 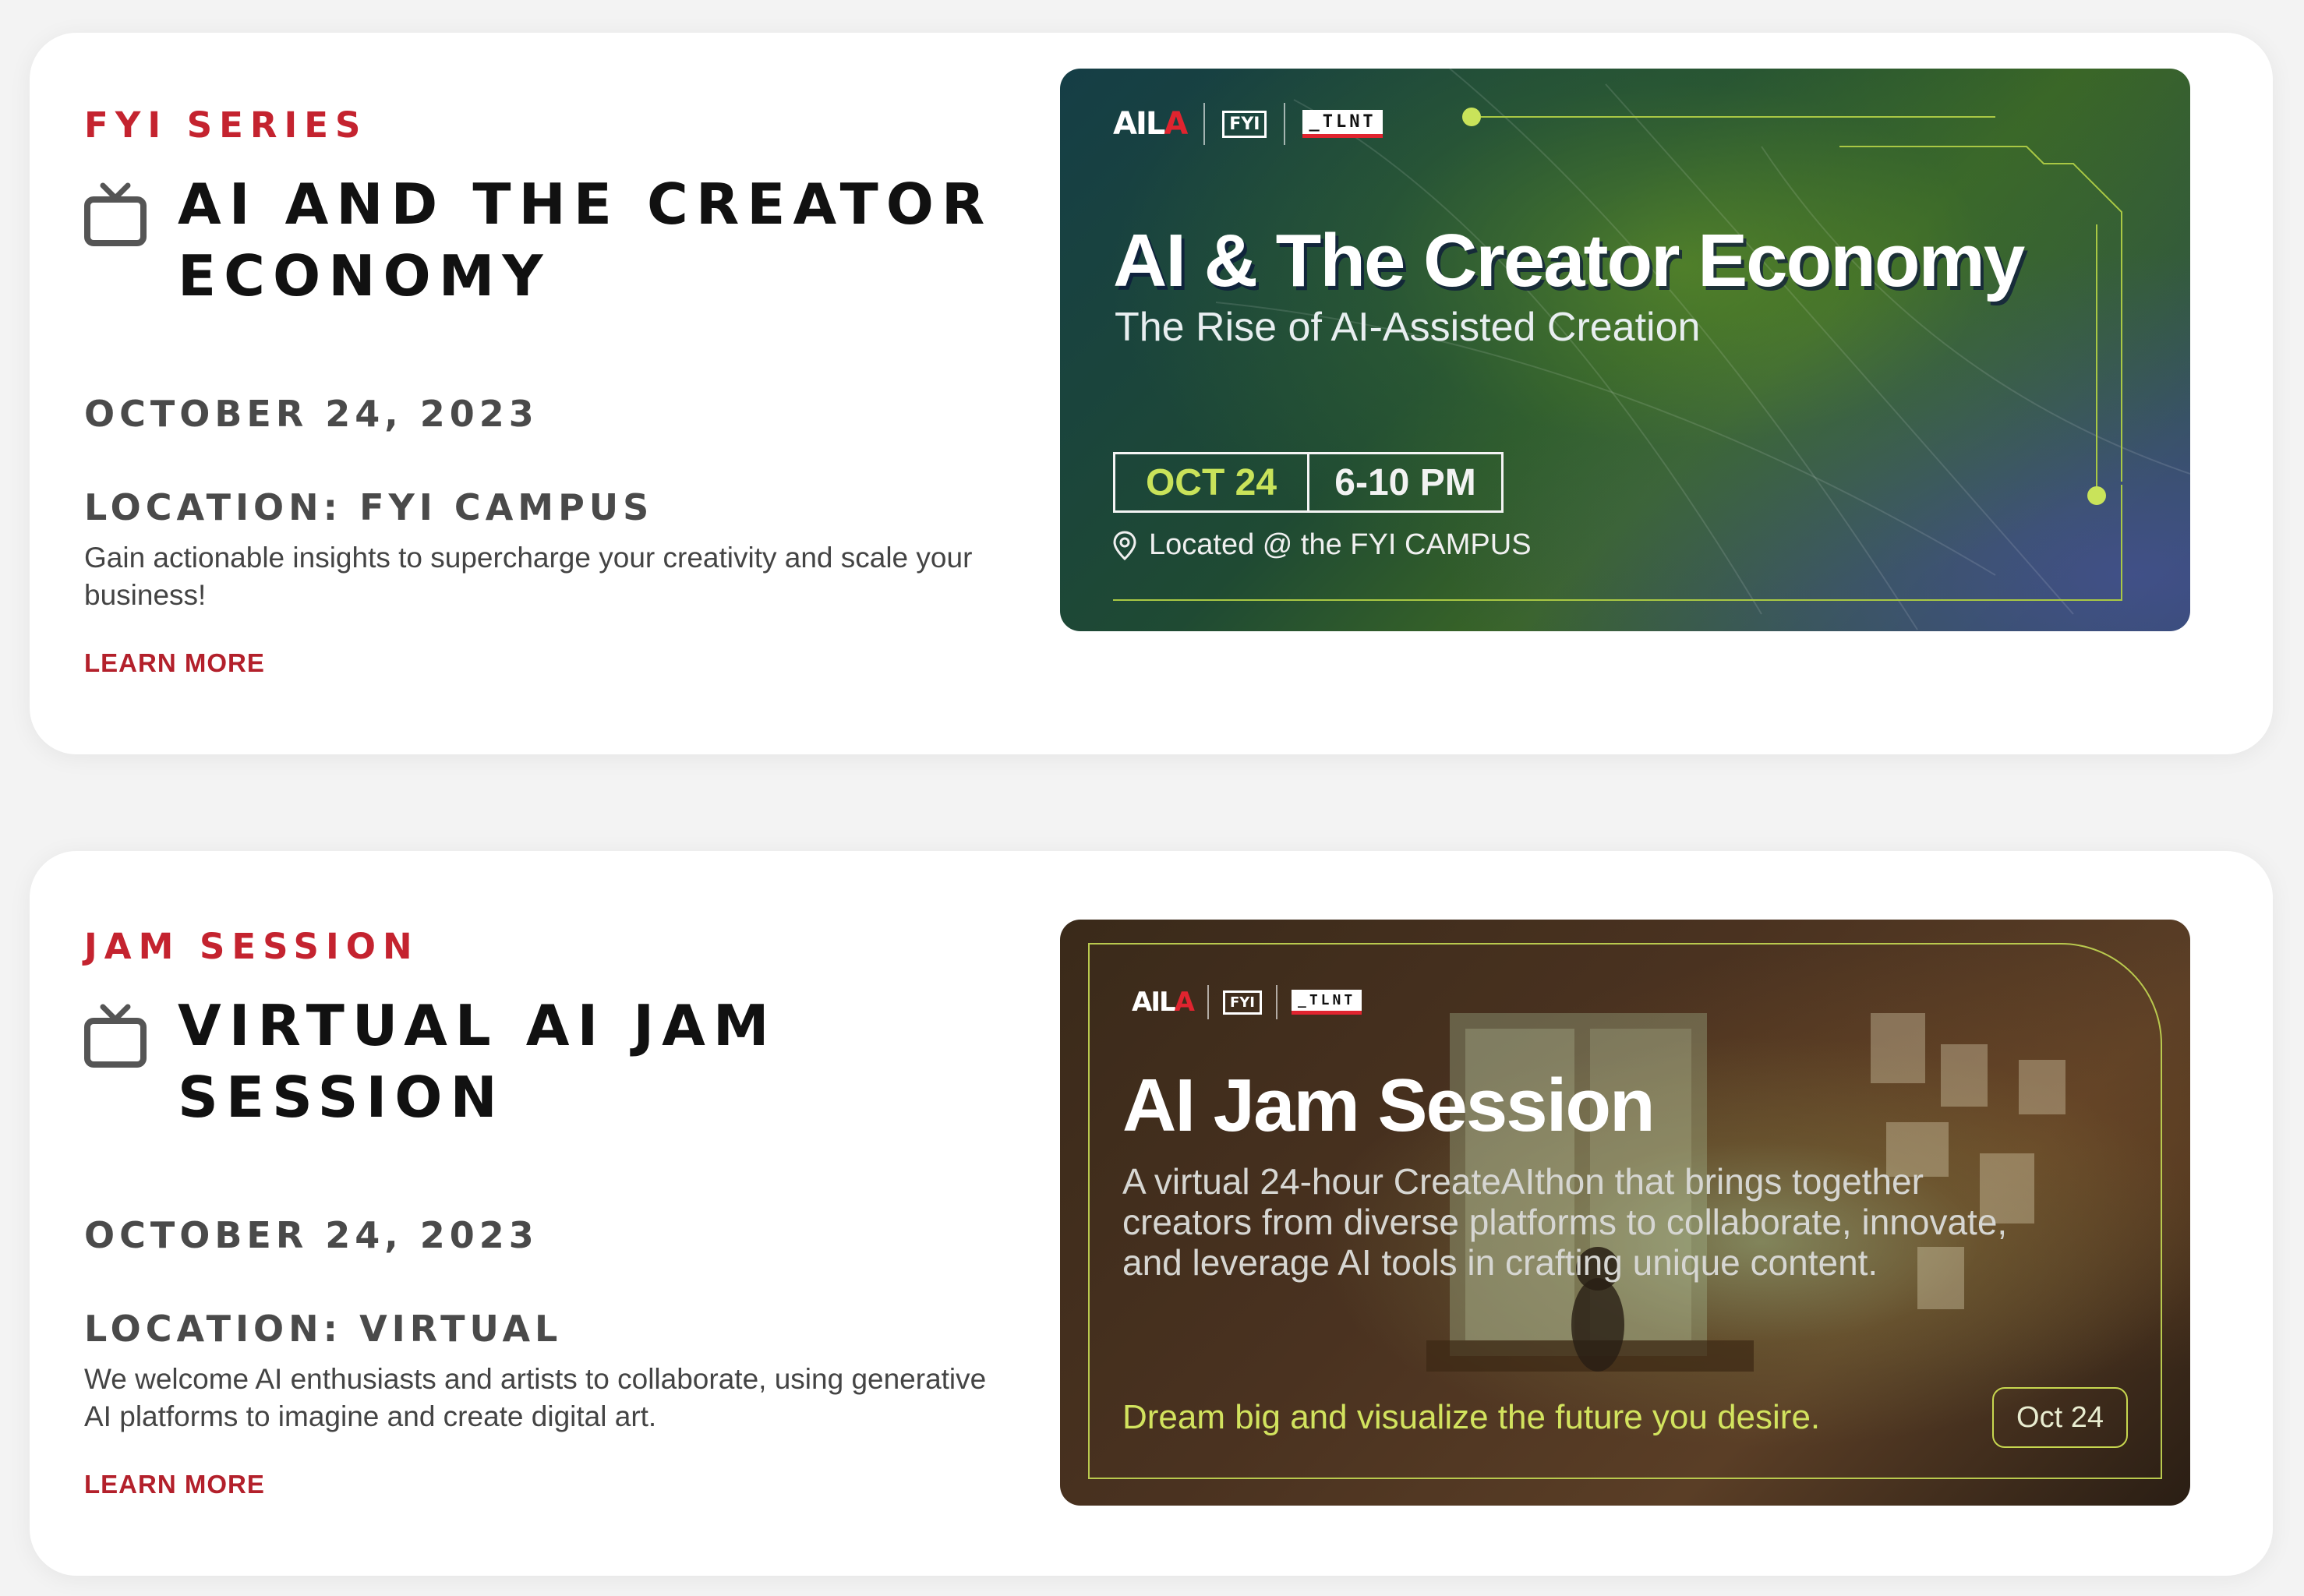 What do you see at coordinates (369, 507) in the screenshot?
I see `event-location: LOCATION: FYI CAMPUS` at bounding box center [369, 507].